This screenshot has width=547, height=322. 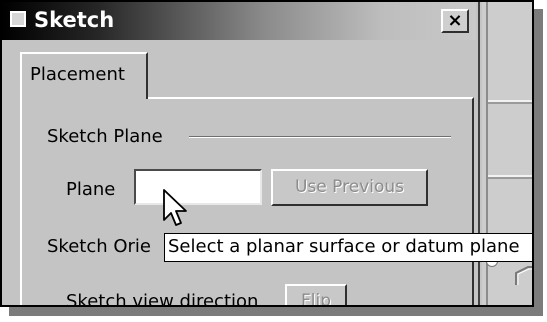 I want to click on tab-placement: Placement, so click(x=84, y=75).